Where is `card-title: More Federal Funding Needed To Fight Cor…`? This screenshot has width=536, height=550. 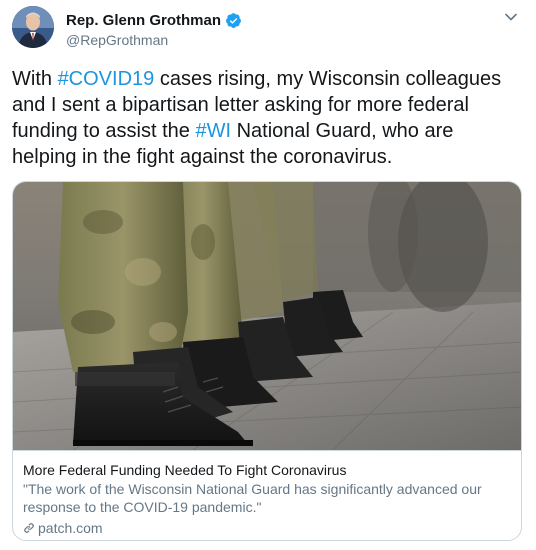 card-title: More Federal Funding Needed To Fight Cor… is located at coordinates (185, 470).